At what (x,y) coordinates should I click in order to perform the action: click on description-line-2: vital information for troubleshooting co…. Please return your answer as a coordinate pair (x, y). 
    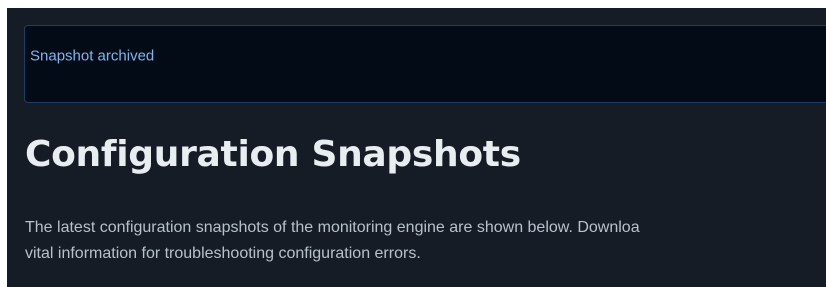
    Looking at the image, I should click on (223, 253).